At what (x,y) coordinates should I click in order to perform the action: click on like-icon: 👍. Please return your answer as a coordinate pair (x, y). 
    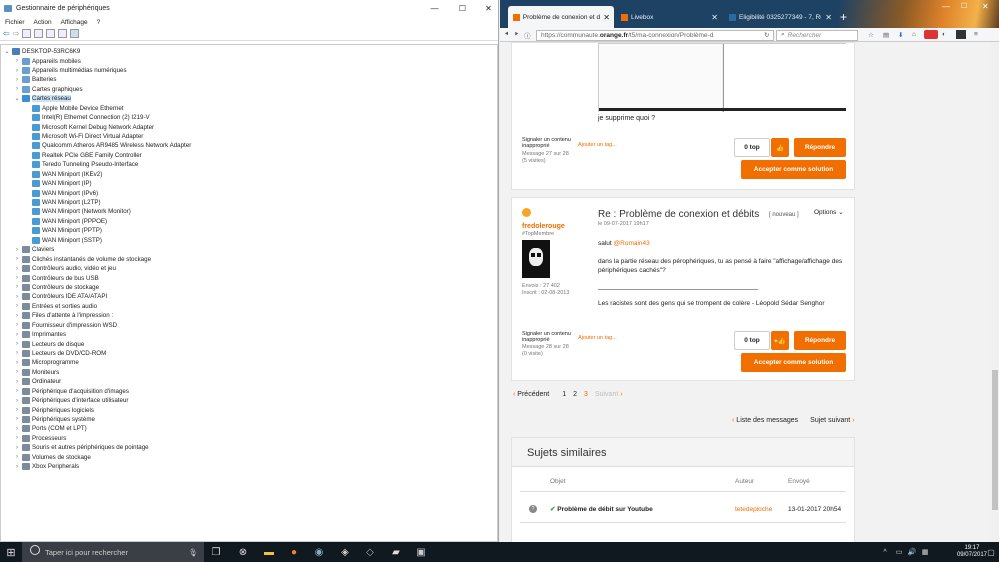
    Looking at the image, I should click on (780, 147).